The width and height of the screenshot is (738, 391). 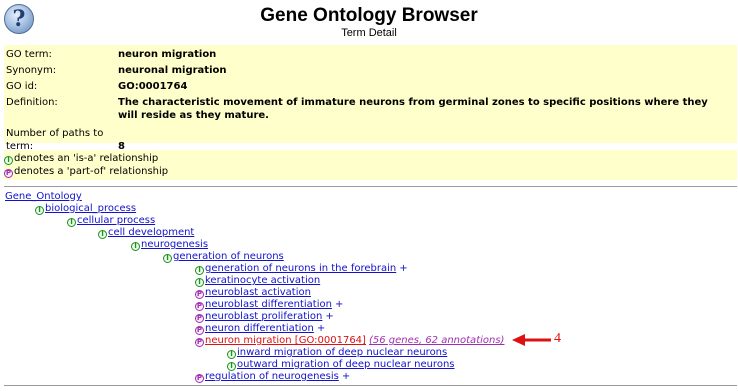 What do you see at coordinates (370, 54) in the screenshot?
I see `go-term-row: GO term: neuron migration` at bounding box center [370, 54].